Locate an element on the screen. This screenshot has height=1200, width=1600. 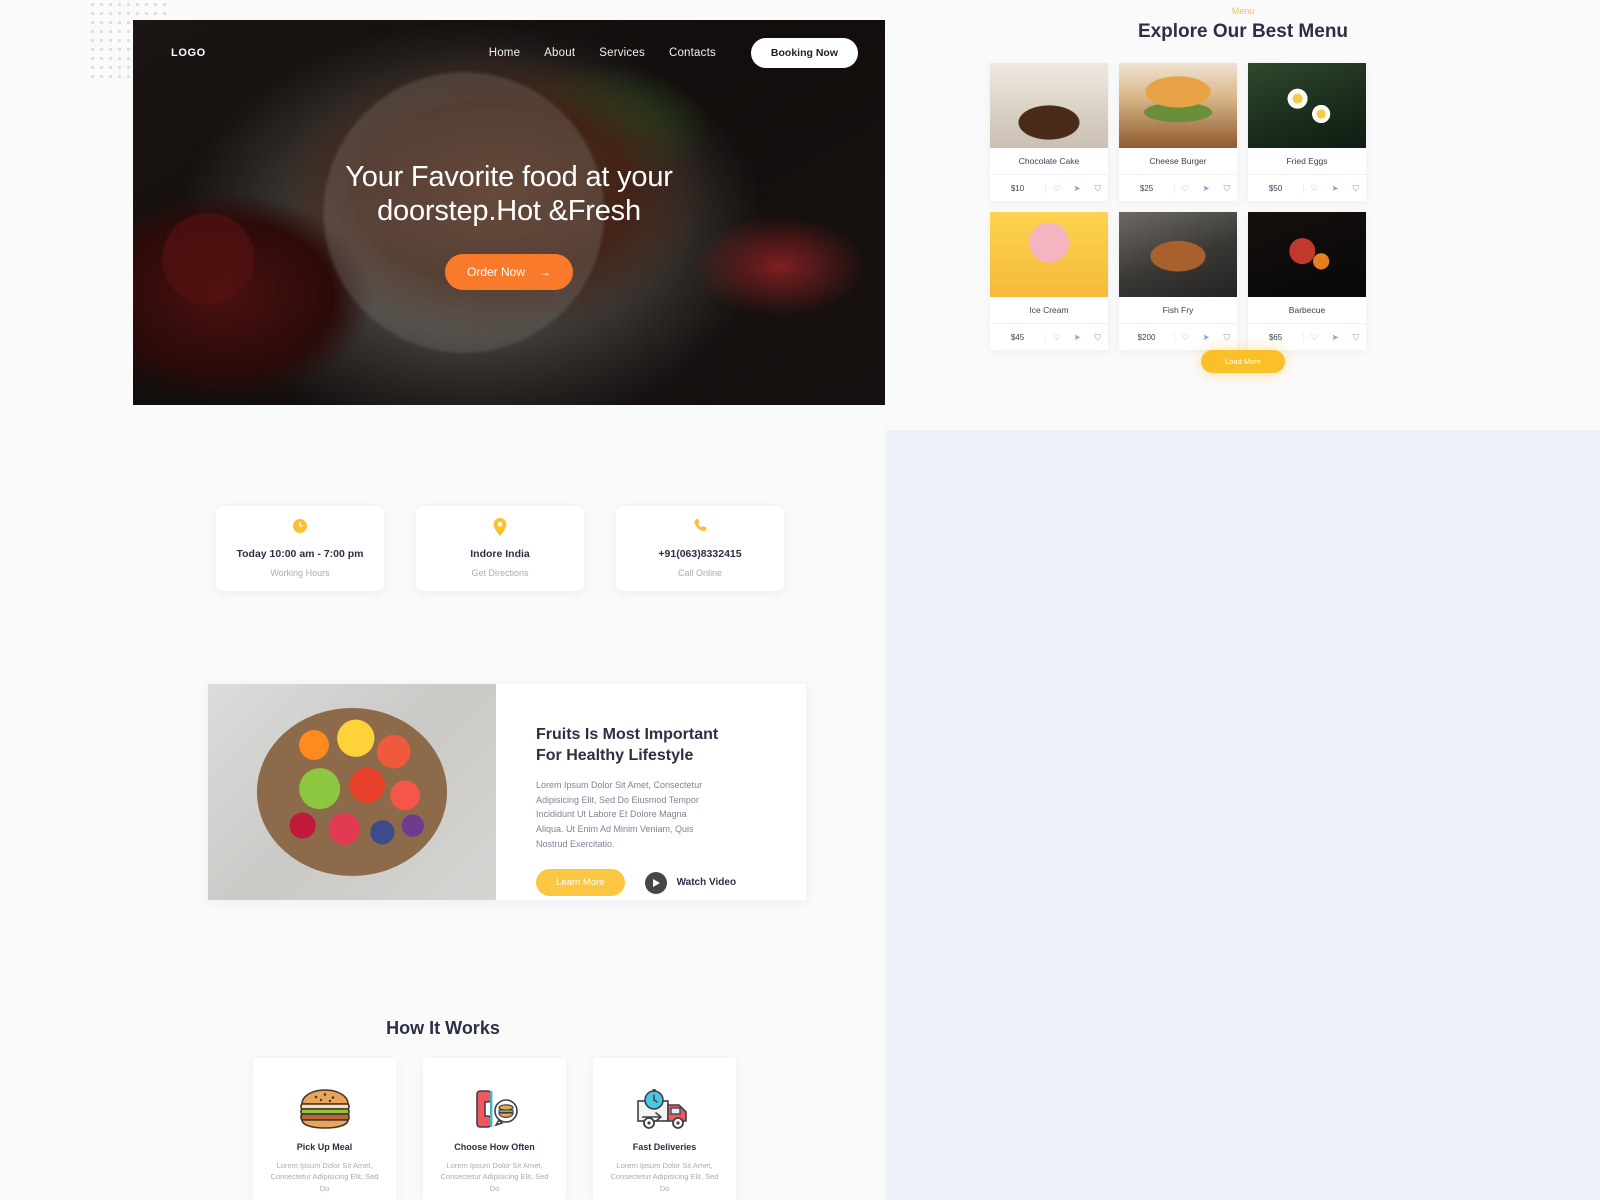
order-now-label: Order Now is located at coordinates (495, 272).